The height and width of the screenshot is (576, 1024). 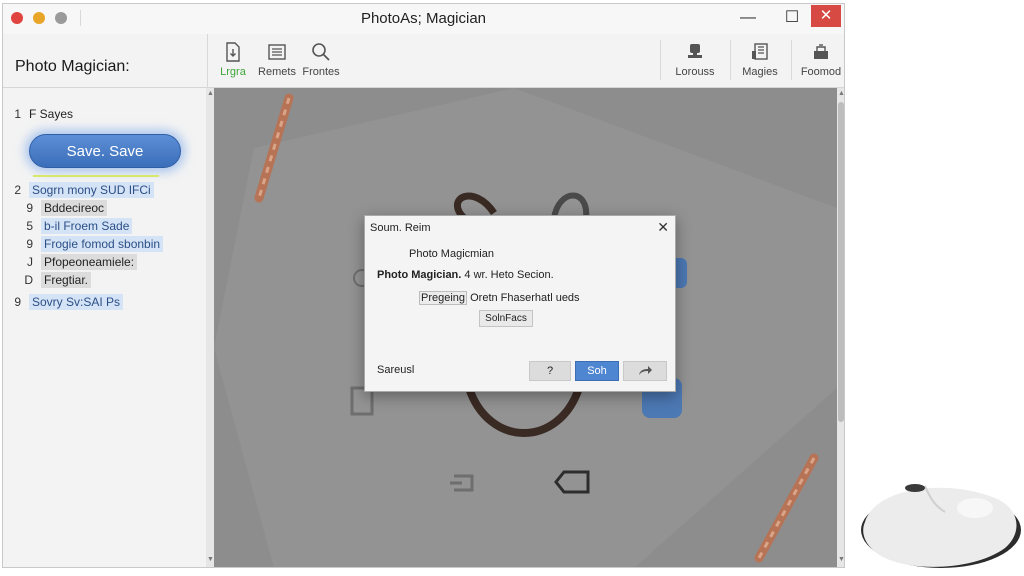 I want to click on item-number: 2, so click(x=17, y=190).